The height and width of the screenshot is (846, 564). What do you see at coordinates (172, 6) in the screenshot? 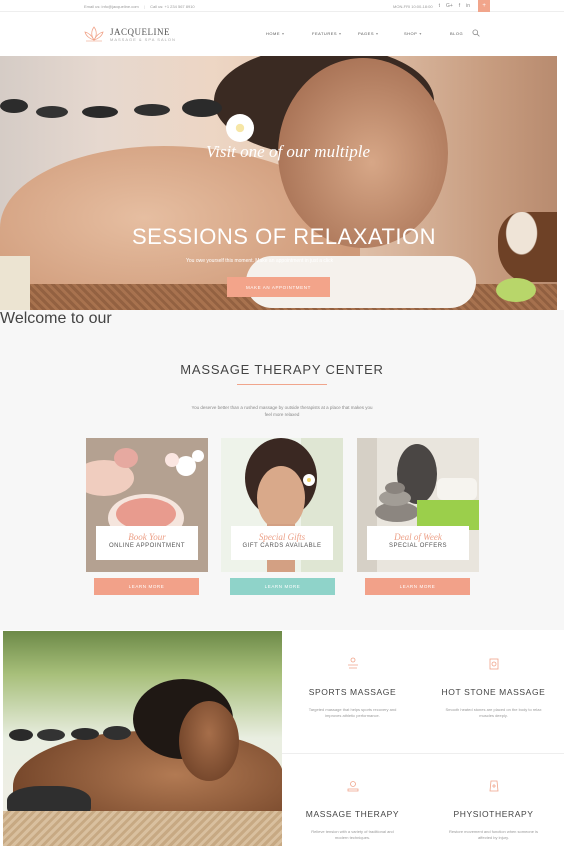
I see `top-phone: Call us: +1 234 567 8910` at bounding box center [172, 6].